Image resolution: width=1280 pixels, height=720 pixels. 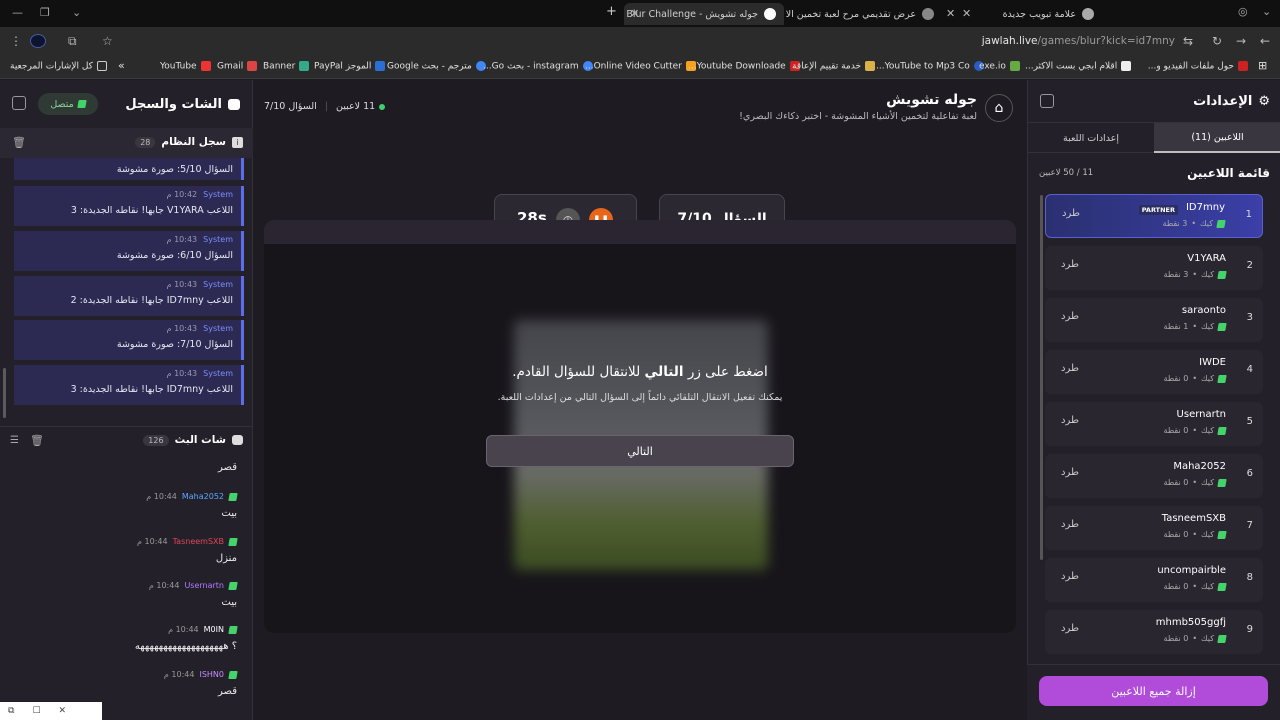 What do you see at coordinates (1154, 476) in the screenshot?
I see `player-row: 6 Maha2052 كيك • 0 نقطة طرد` at bounding box center [1154, 476].